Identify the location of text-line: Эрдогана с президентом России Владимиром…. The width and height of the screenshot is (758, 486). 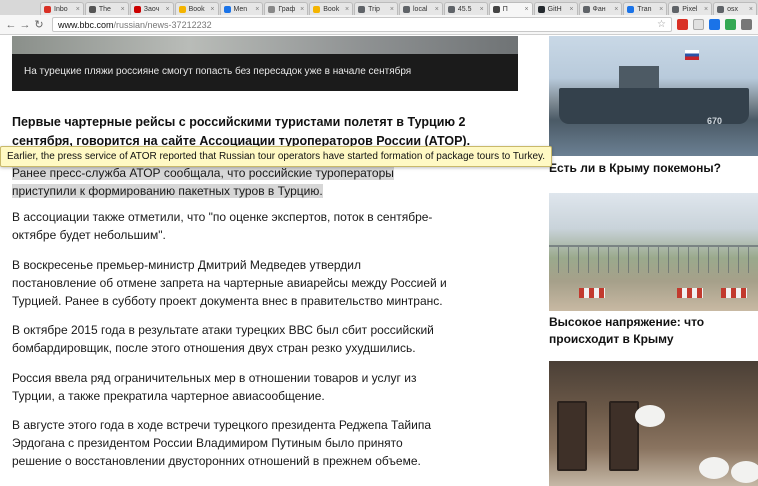
(207, 443).